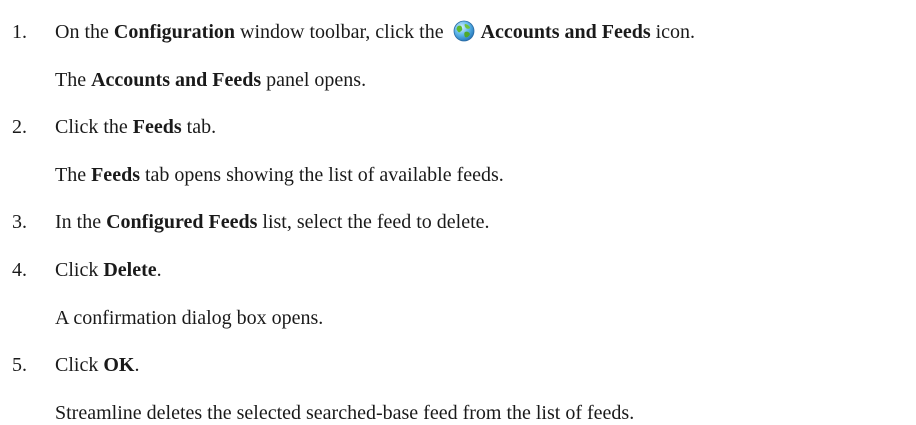  I want to click on globe-icon, so click(464, 34).